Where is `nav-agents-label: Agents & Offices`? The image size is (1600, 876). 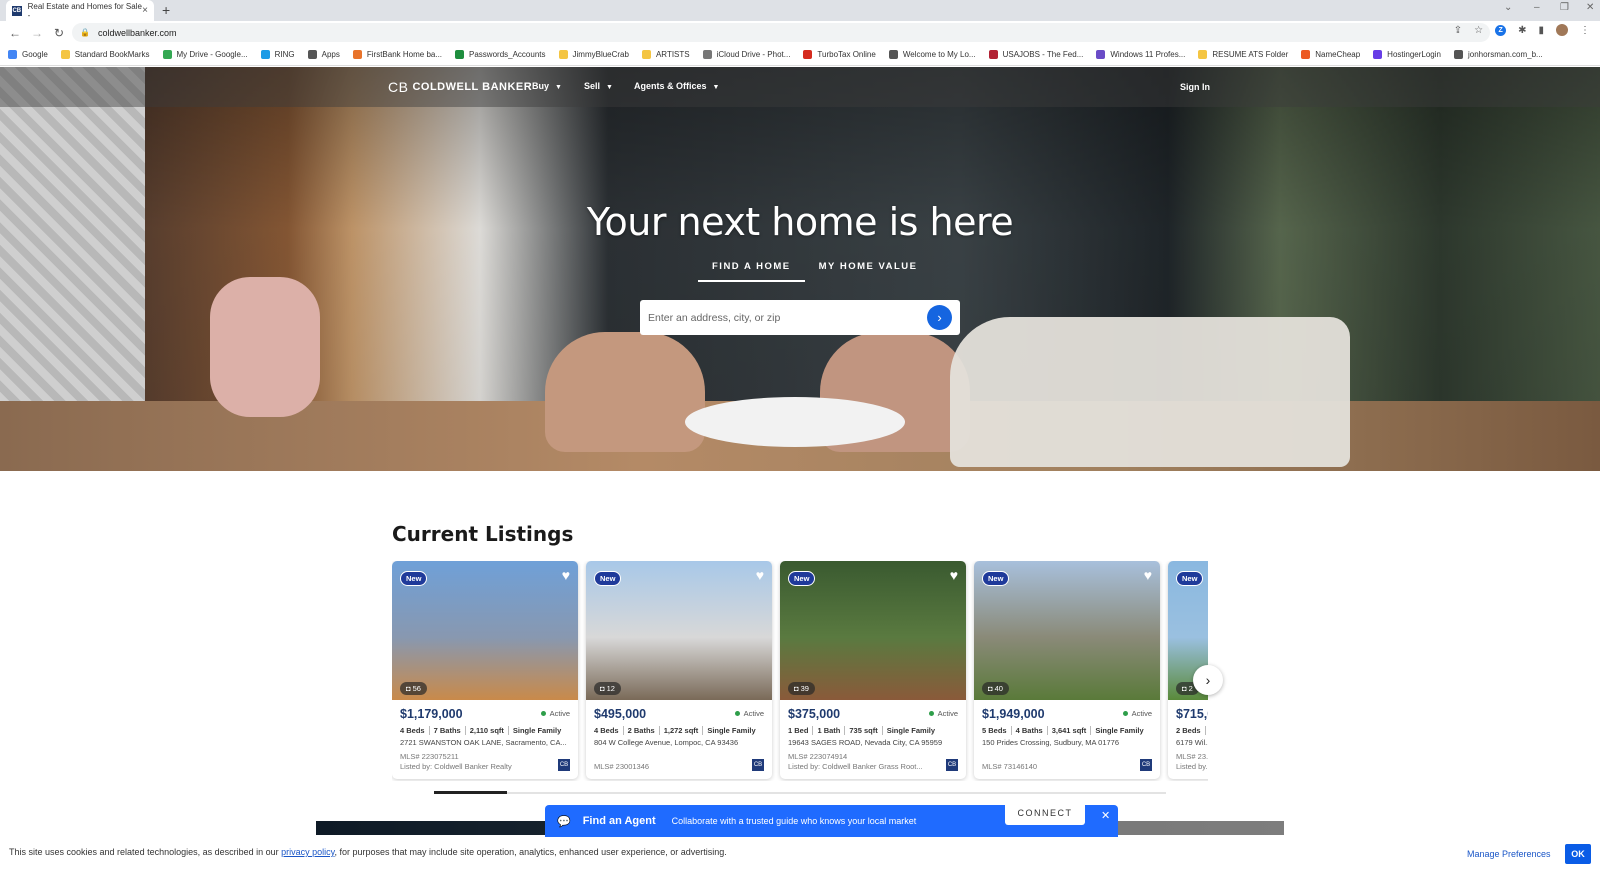 nav-agents-label: Agents & Offices is located at coordinates (670, 86).